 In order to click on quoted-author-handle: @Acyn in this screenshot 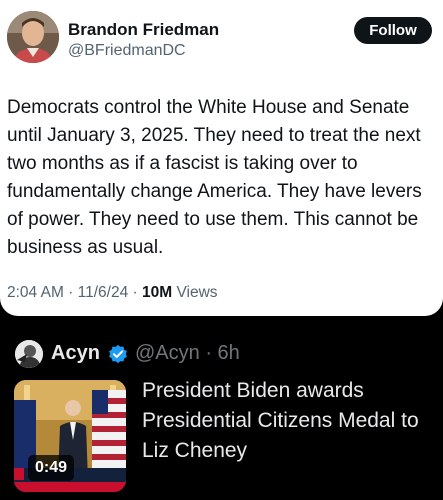, I will do `click(167, 353)`.